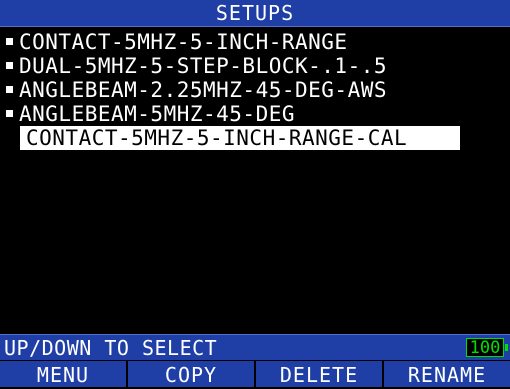 This screenshot has height=389, width=510. I want to click on list-item: ANGLEBEAM-2.25MHZ-45-DEG-AWS, so click(255, 90).